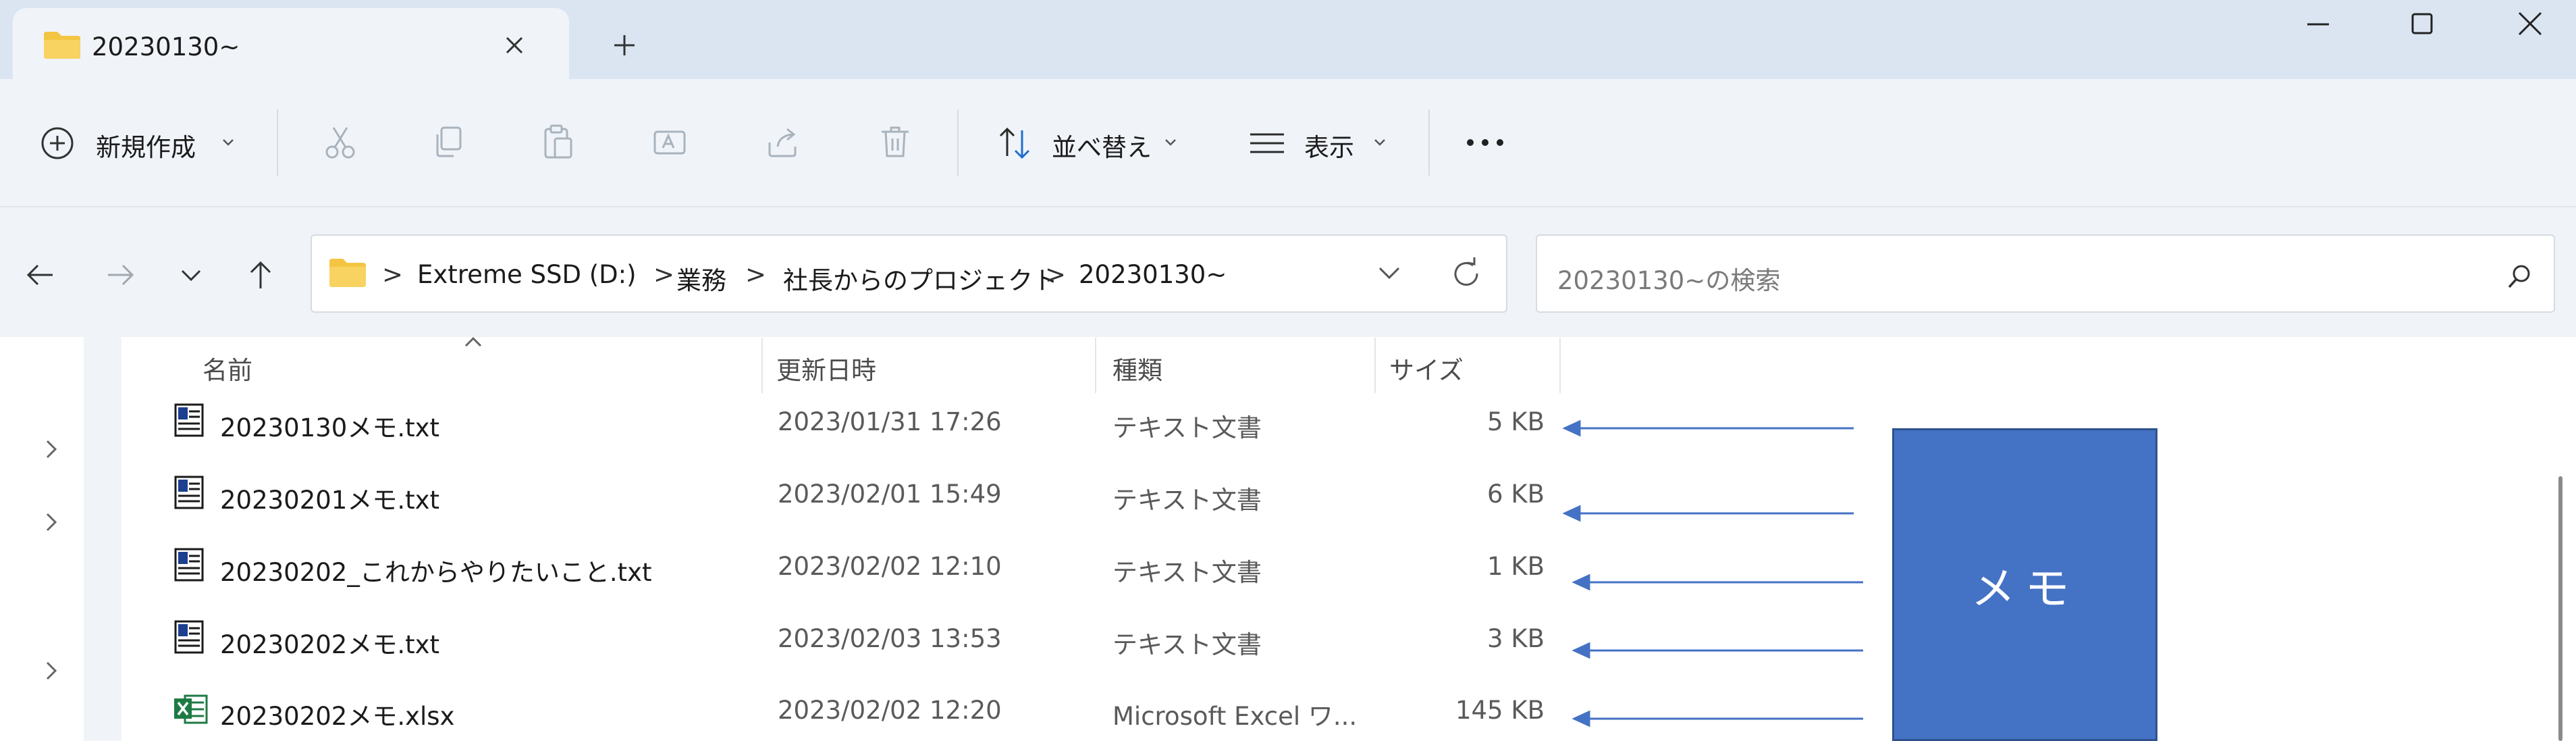 This screenshot has height=741, width=2576. What do you see at coordinates (120, 274) in the screenshot?
I see `forward-arrow-icon` at bounding box center [120, 274].